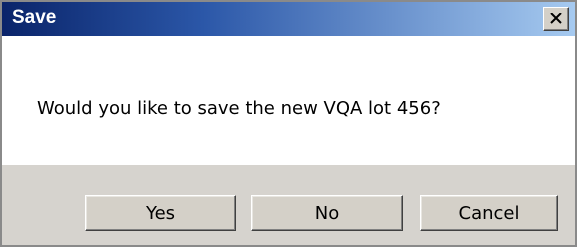 The height and width of the screenshot is (247, 577). I want to click on title-bar: Save, so click(288, 19).